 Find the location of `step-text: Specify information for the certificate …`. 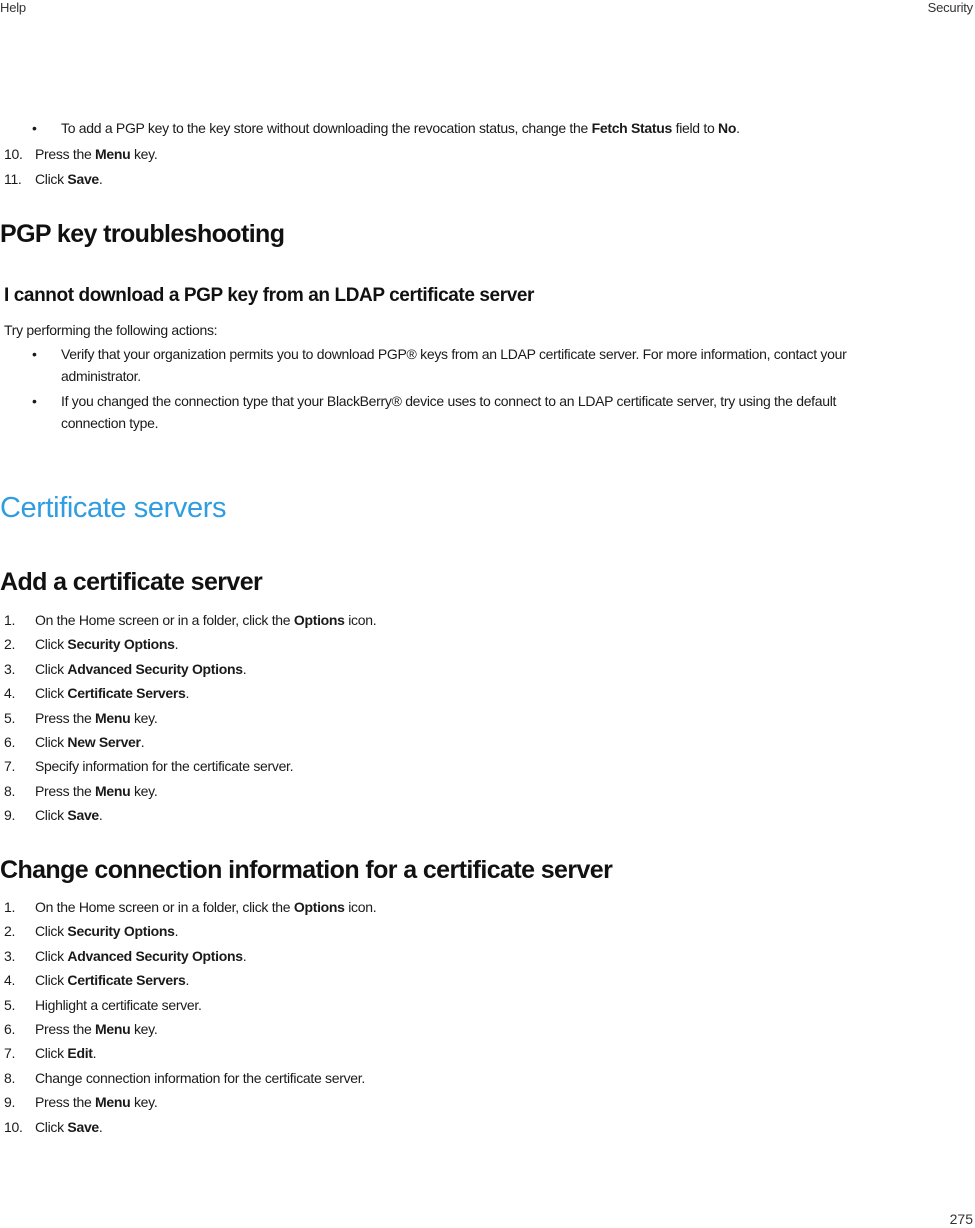

step-text: Specify information for the certificate … is located at coordinates (164, 766).